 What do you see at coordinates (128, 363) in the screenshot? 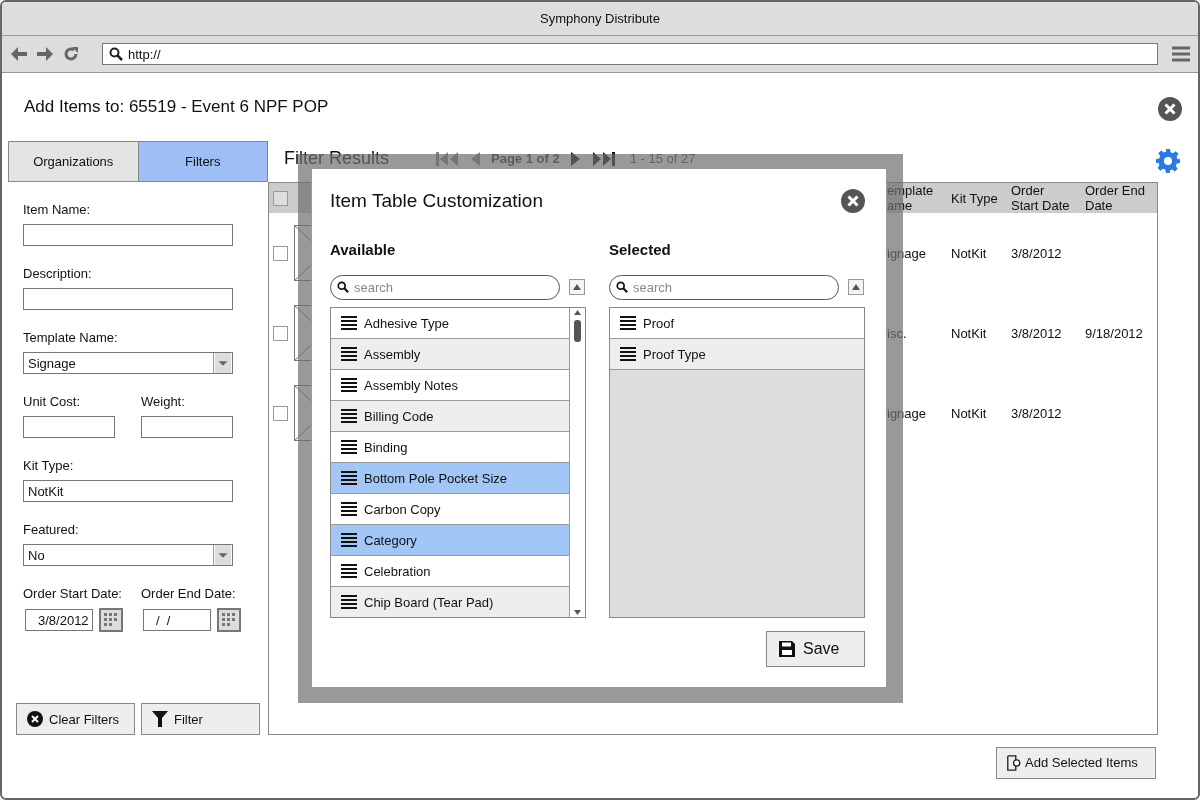
I see `dropdown: Signage` at bounding box center [128, 363].